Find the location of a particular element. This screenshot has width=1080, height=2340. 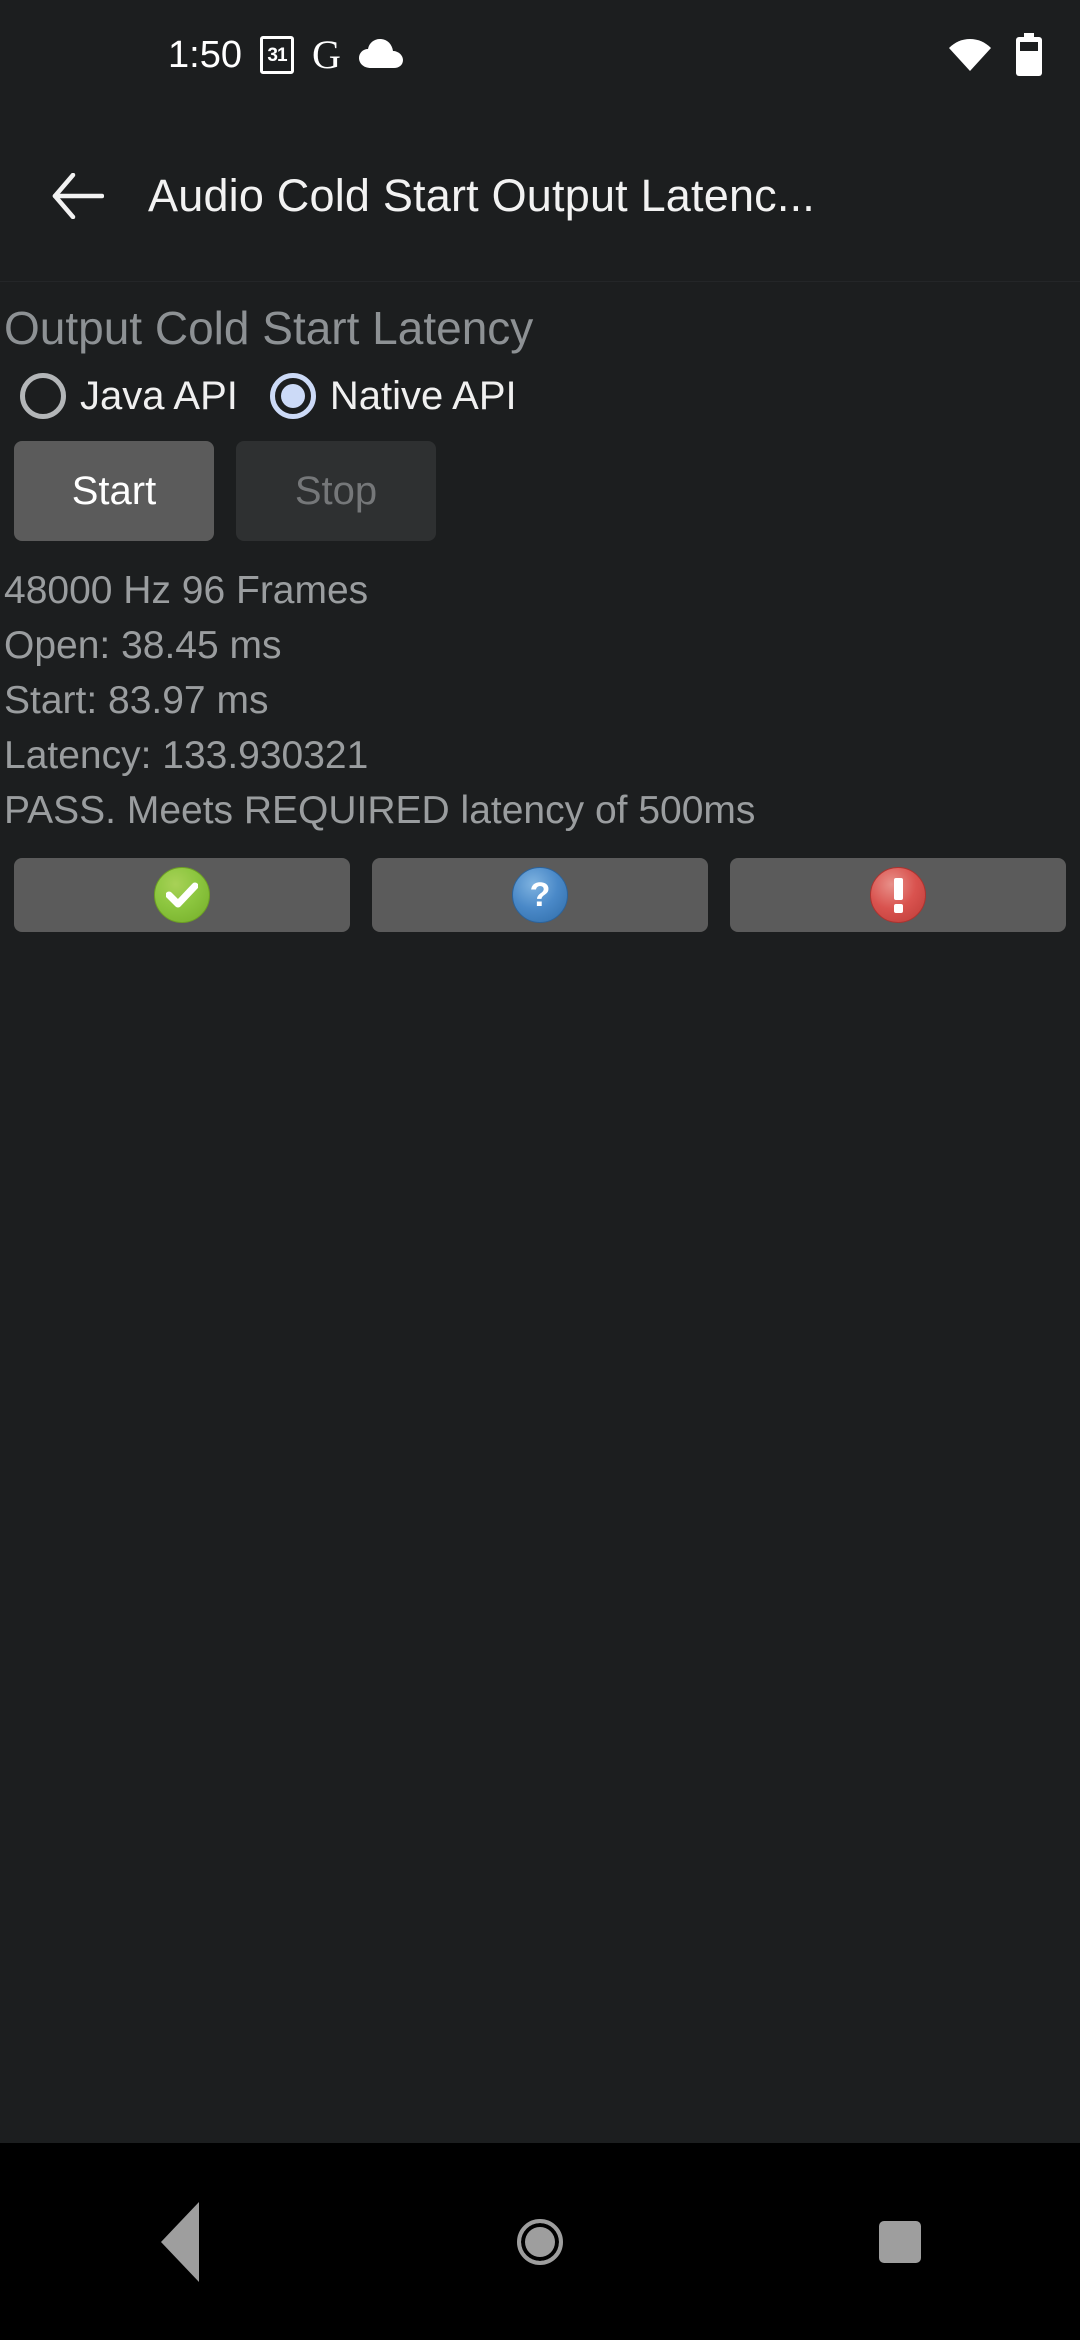

recents-nav-icon is located at coordinates (900, 2241).